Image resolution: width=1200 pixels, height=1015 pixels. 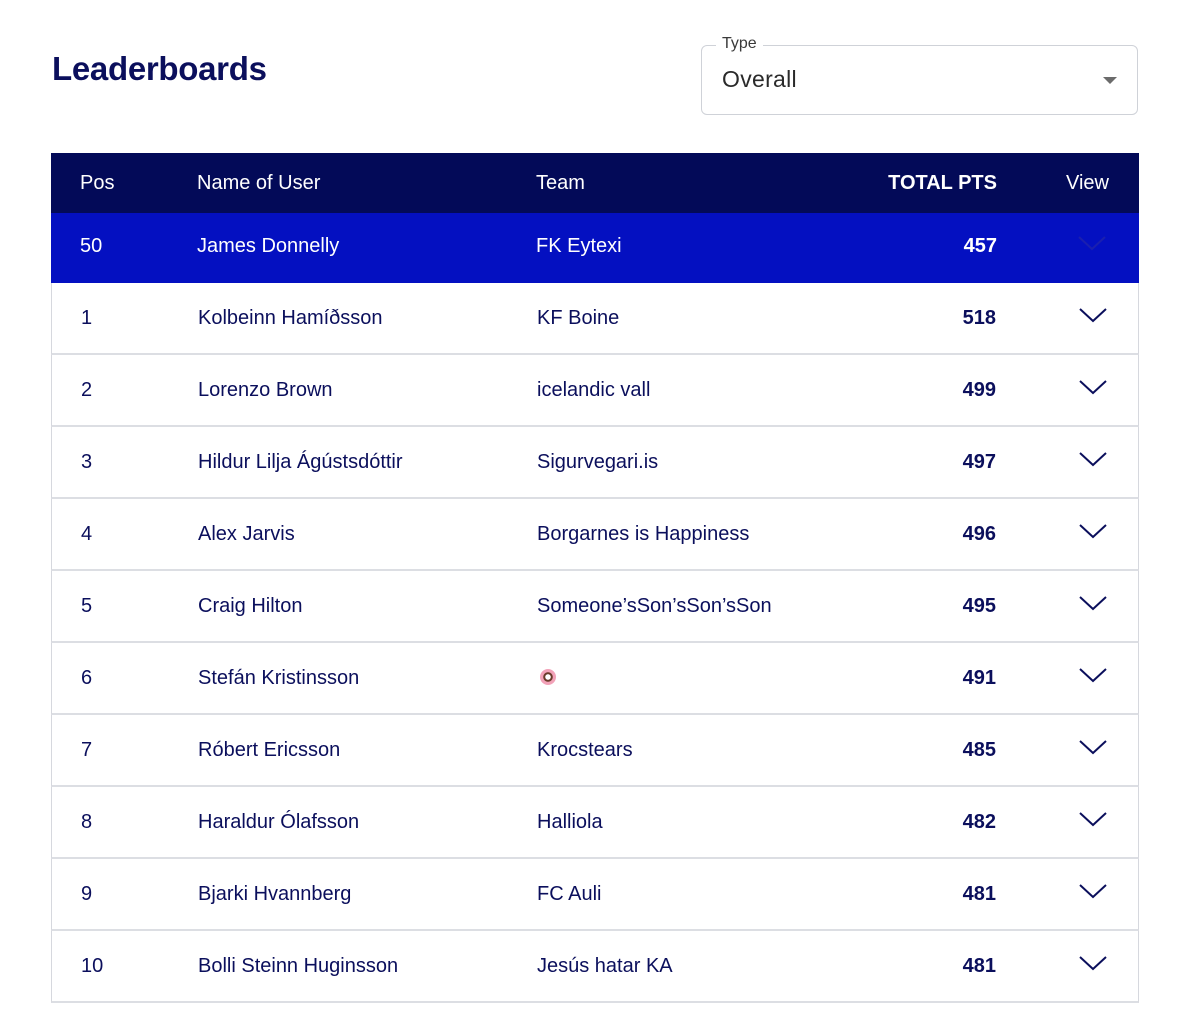 I want to click on table-header: Pos Name of User Team TOTAL PTS View, so click(x=595, y=183).